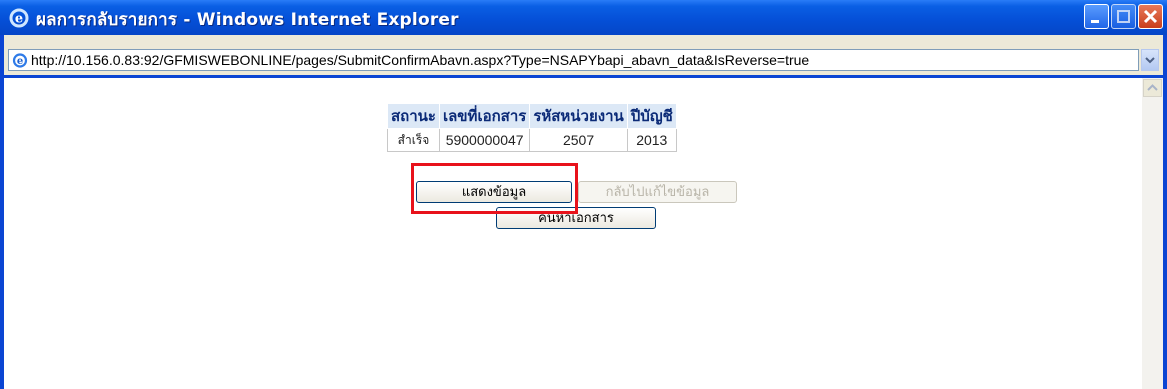  Describe the element at coordinates (1095, 21) in the screenshot. I see `minimize-icon` at that location.